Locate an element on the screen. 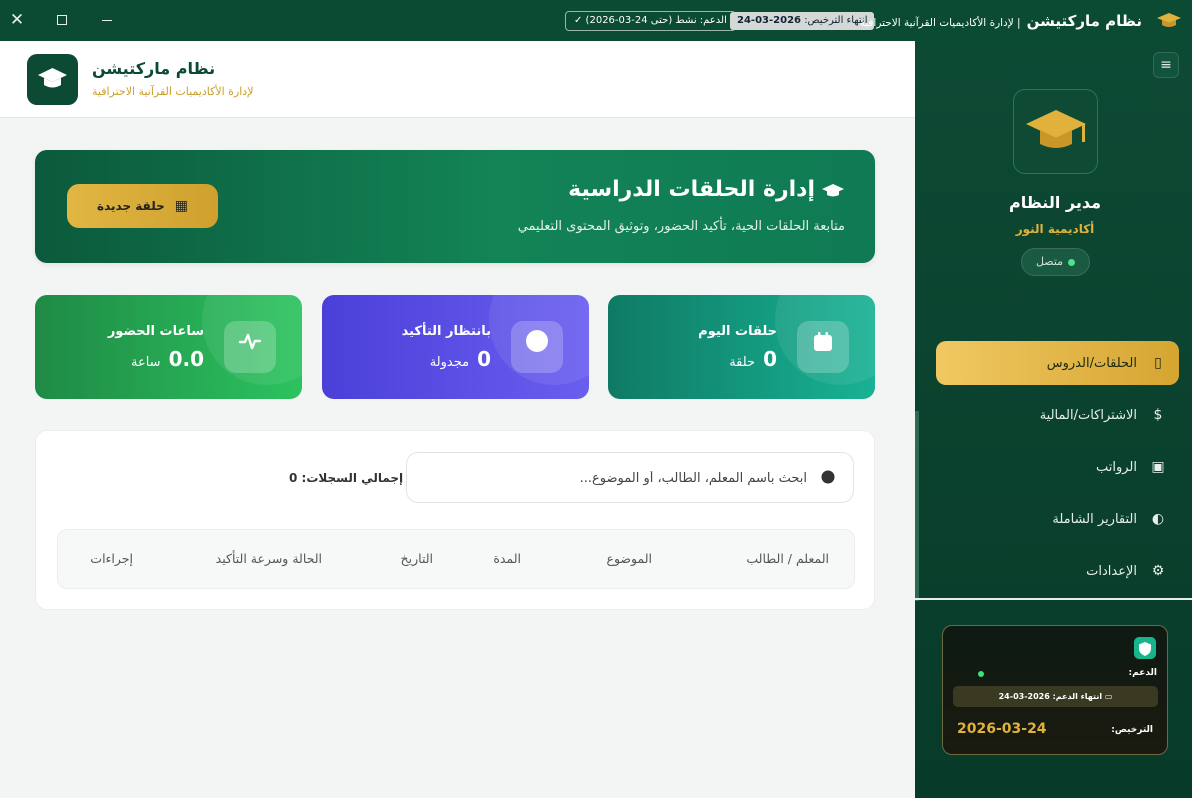 This screenshot has height=798, width=1192. sidebar-academy-name: أكاديمية النور is located at coordinates (1055, 229).